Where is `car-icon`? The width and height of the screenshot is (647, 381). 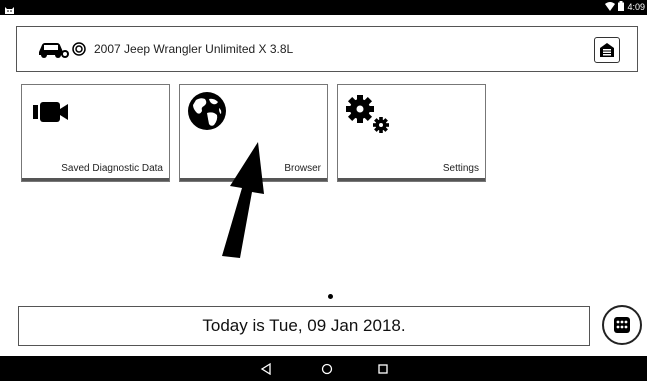
car-icon is located at coordinates (54, 52).